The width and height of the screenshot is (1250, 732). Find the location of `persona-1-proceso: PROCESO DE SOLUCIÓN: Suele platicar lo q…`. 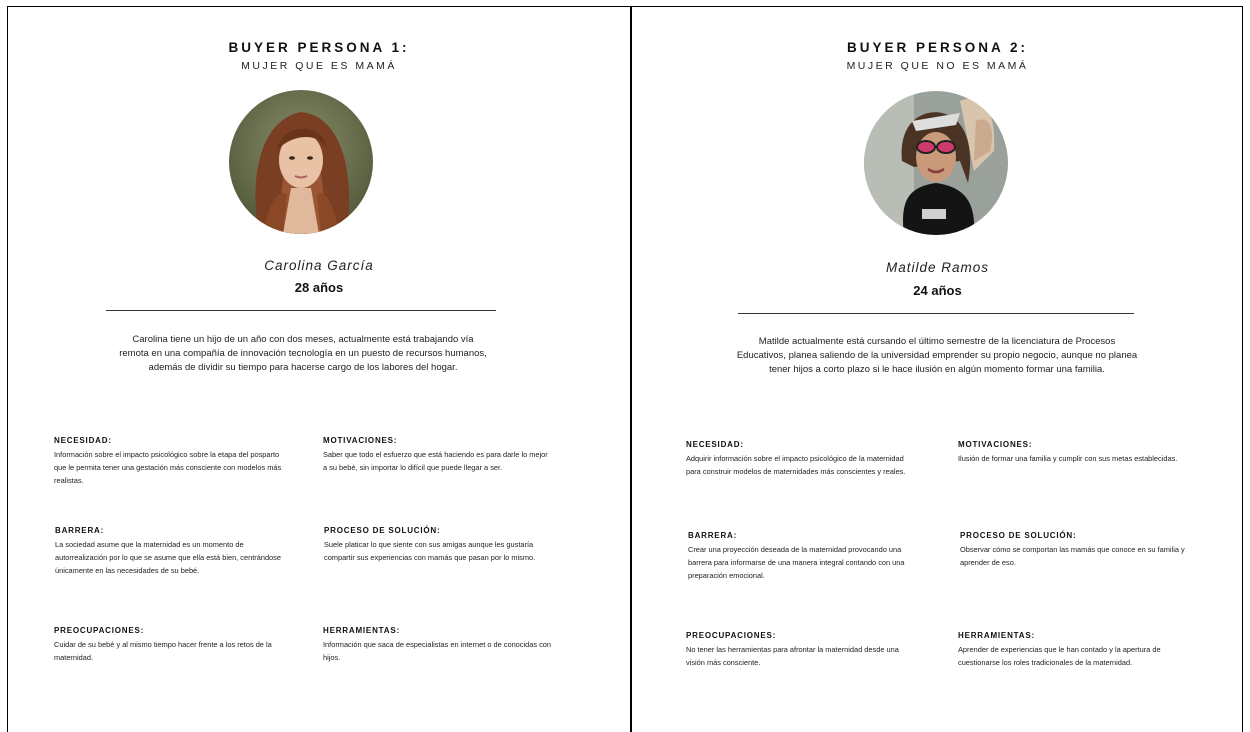

persona-1-proceso: PROCESO DE SOLUCIÓN: Suele platicar lo q… is located at coordinates (439, 545).